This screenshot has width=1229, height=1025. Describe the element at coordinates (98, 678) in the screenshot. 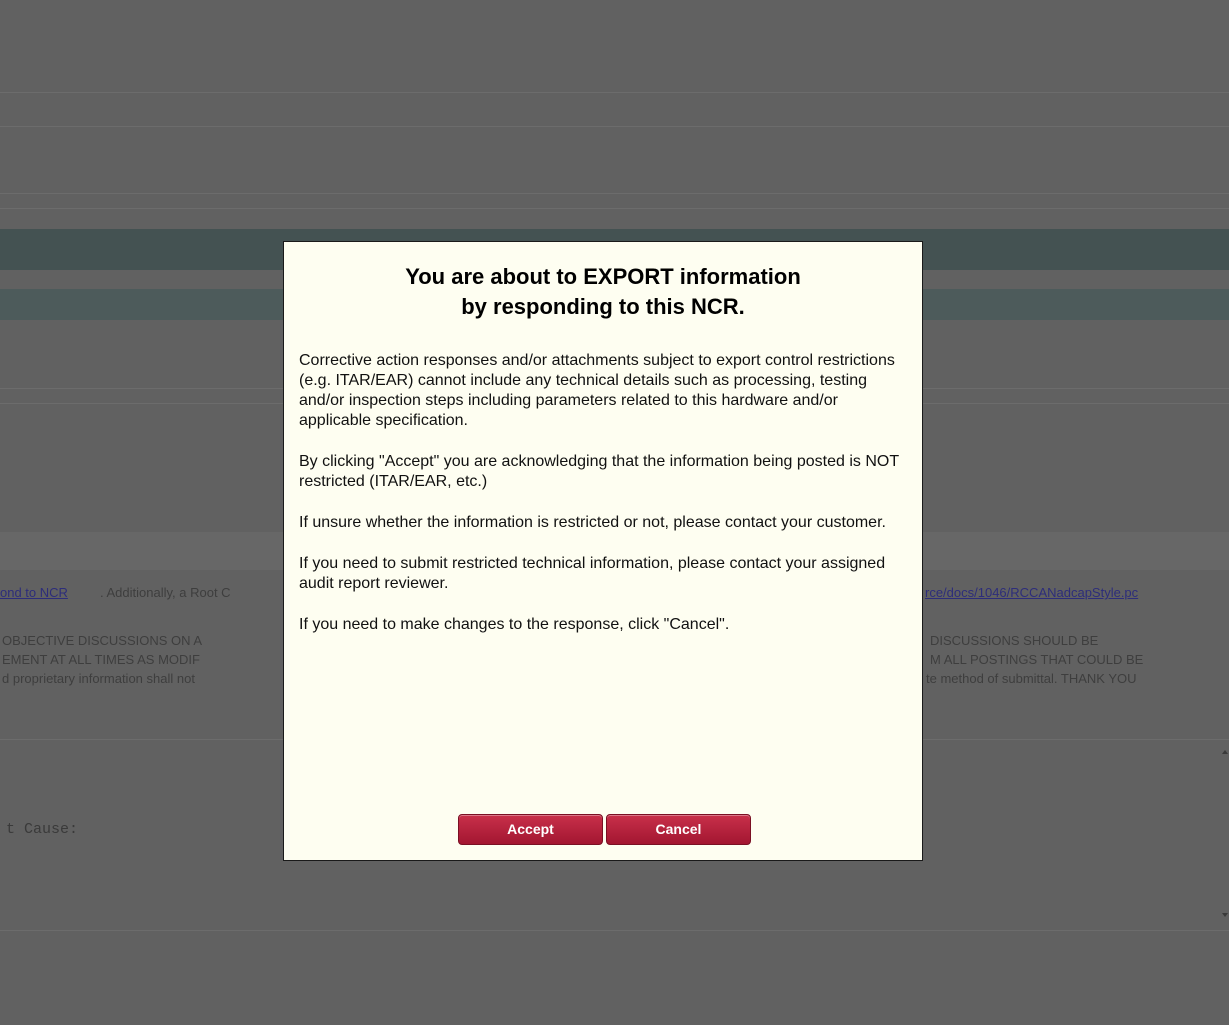

I see `warning-text-left: d proprietary information shall not` at that location.